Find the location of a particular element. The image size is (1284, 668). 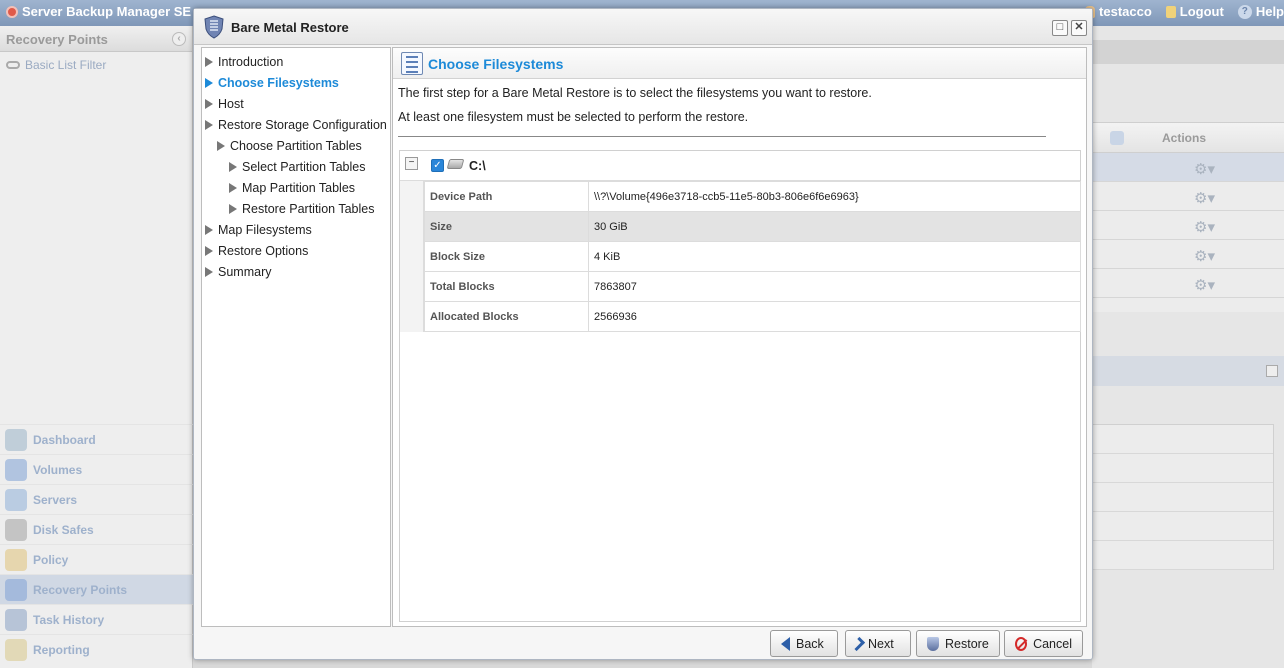

wizard-step: Introduction is located at coordinates (244, 61).